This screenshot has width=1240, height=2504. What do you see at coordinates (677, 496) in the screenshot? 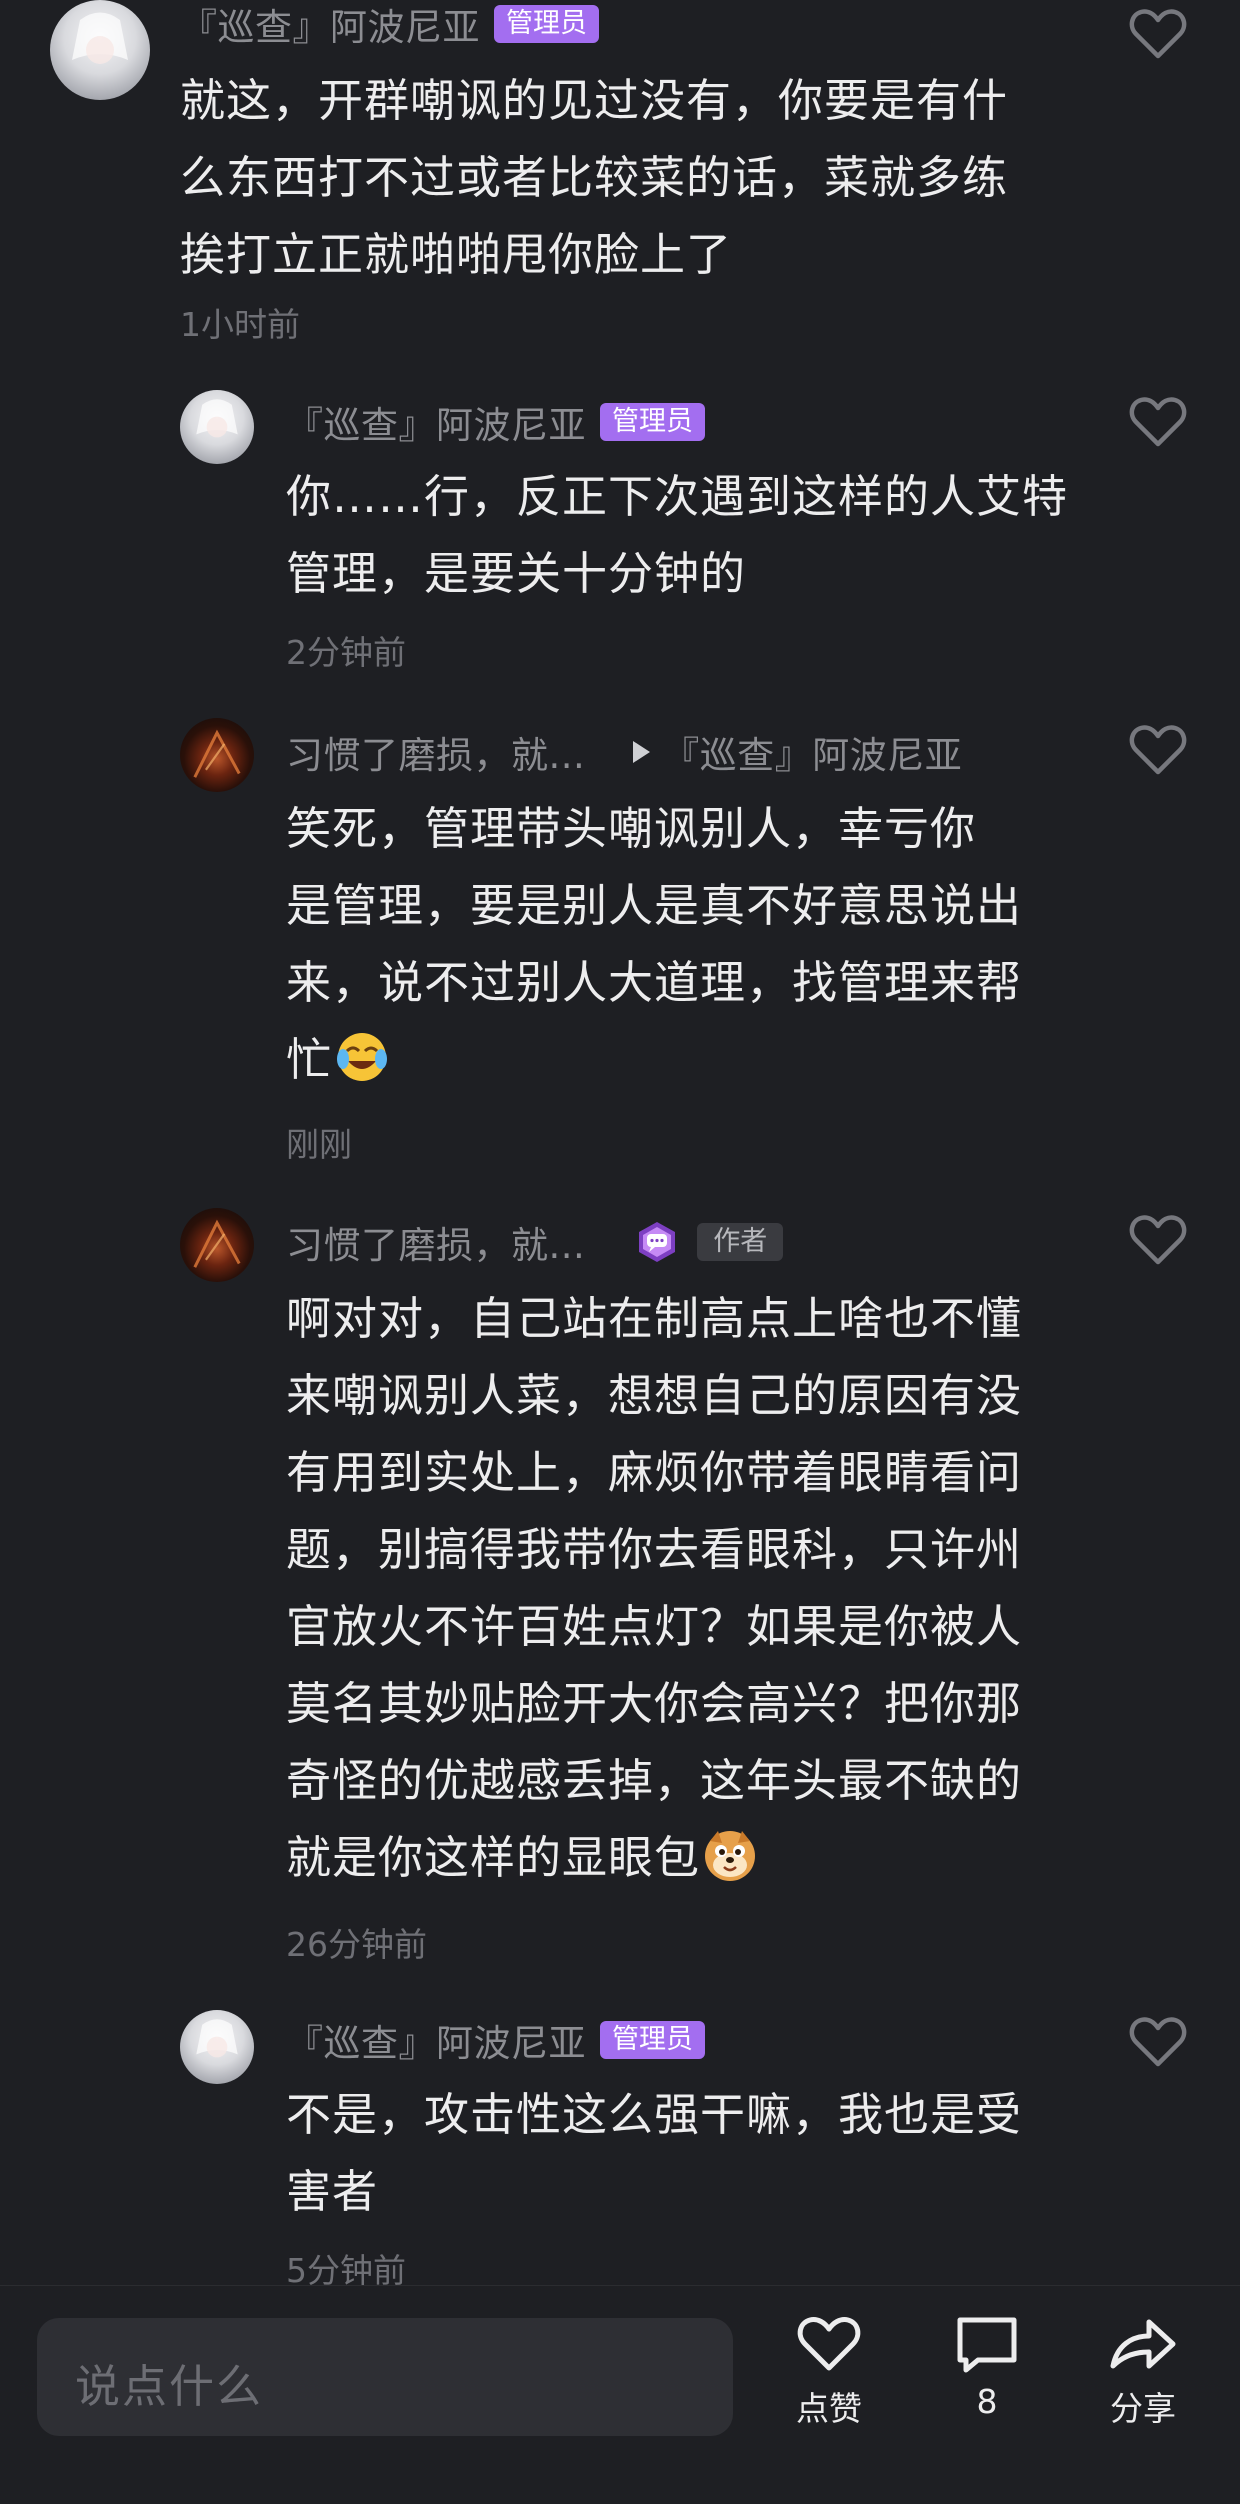
I see `comment-line: 你……行，反正下次遇到这样的人艾特` at bounding box center [677, 496].